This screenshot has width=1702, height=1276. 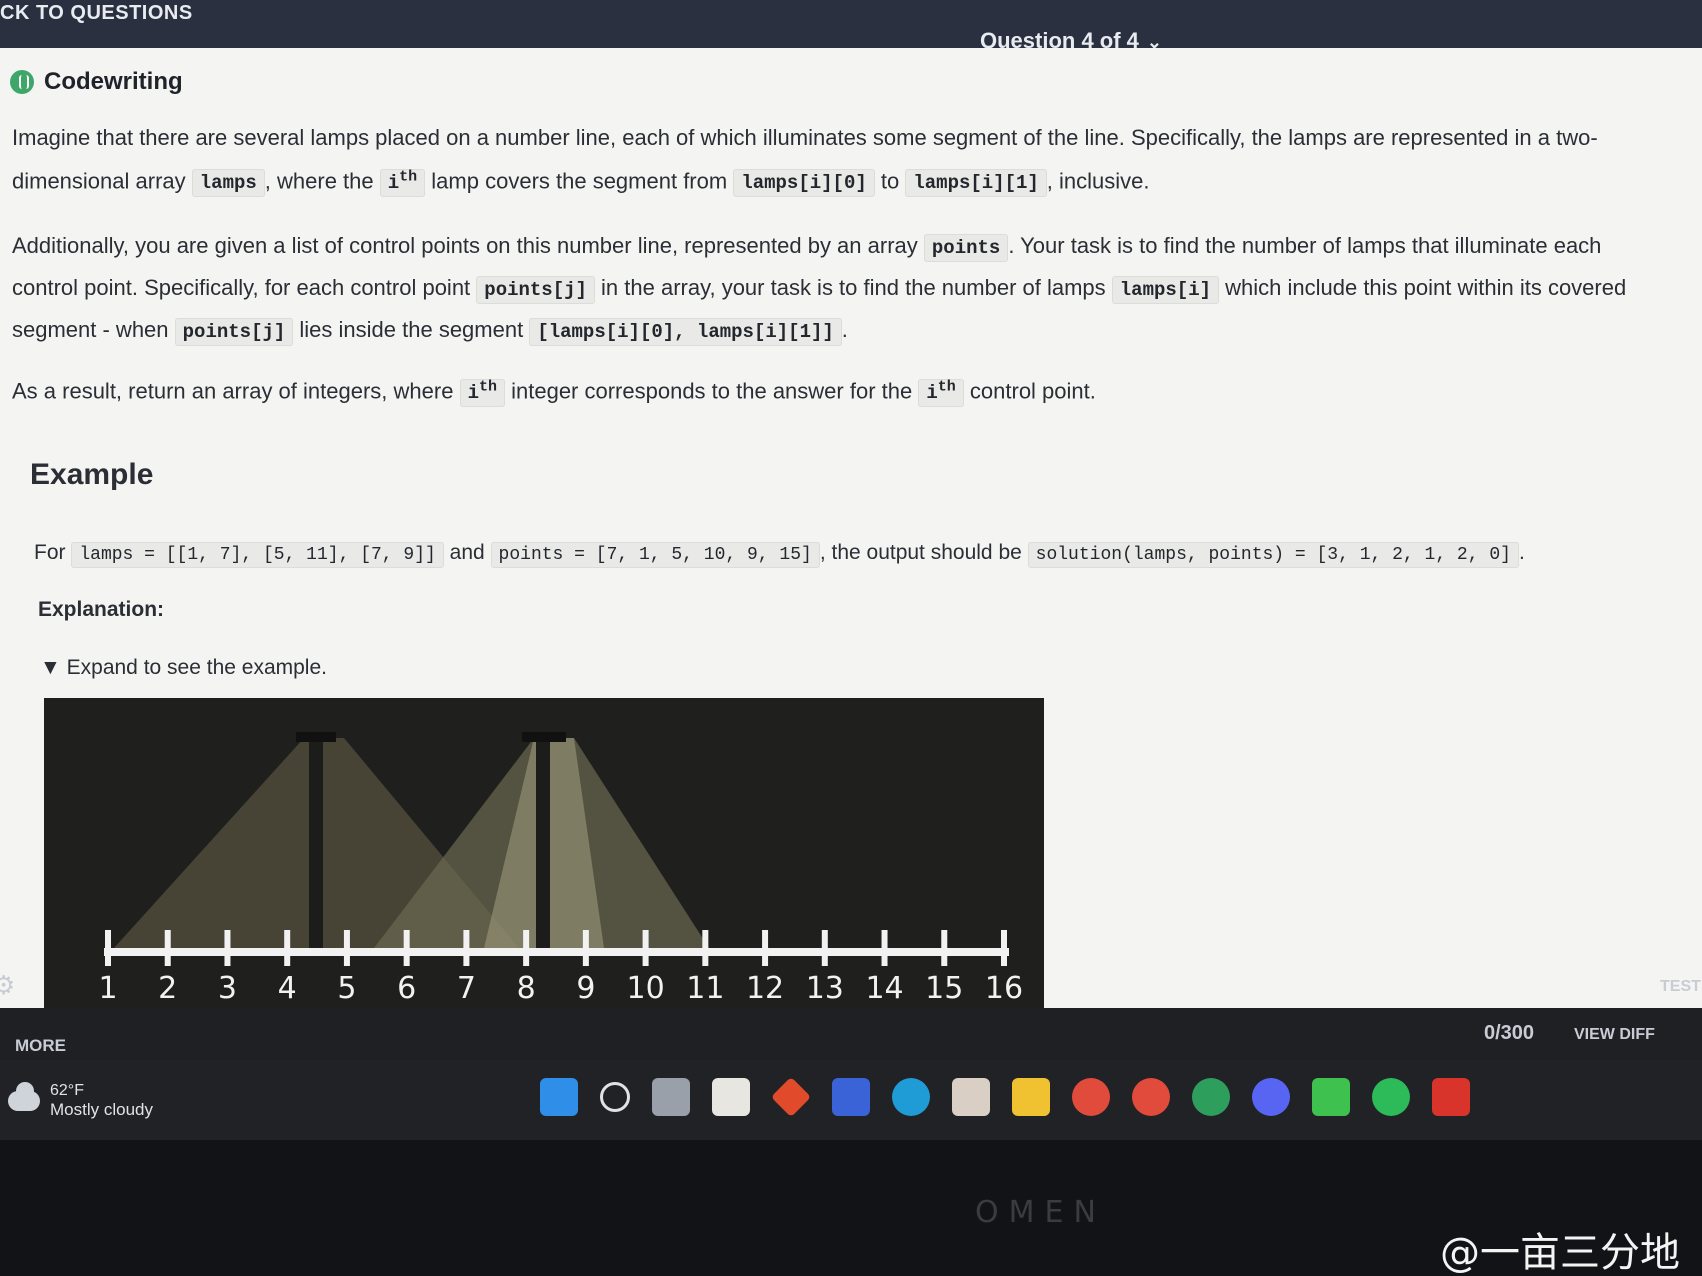 What do you see at coordinates (257, 555) in the screenshot?
I see `code-example-lamps: lamps = [[1, 7], [5, 11], [7, 9]]` at bounding box center [257, 555].